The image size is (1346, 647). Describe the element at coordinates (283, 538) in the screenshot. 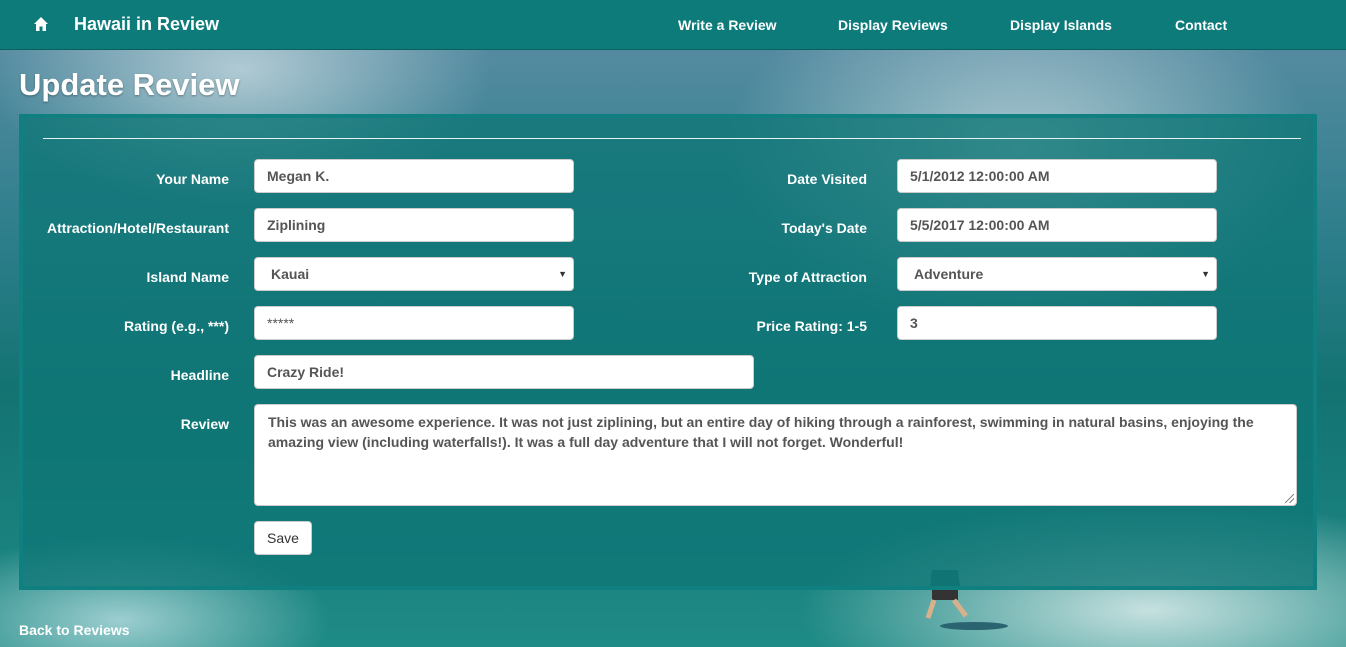

I see `save-button: Save` at that location.